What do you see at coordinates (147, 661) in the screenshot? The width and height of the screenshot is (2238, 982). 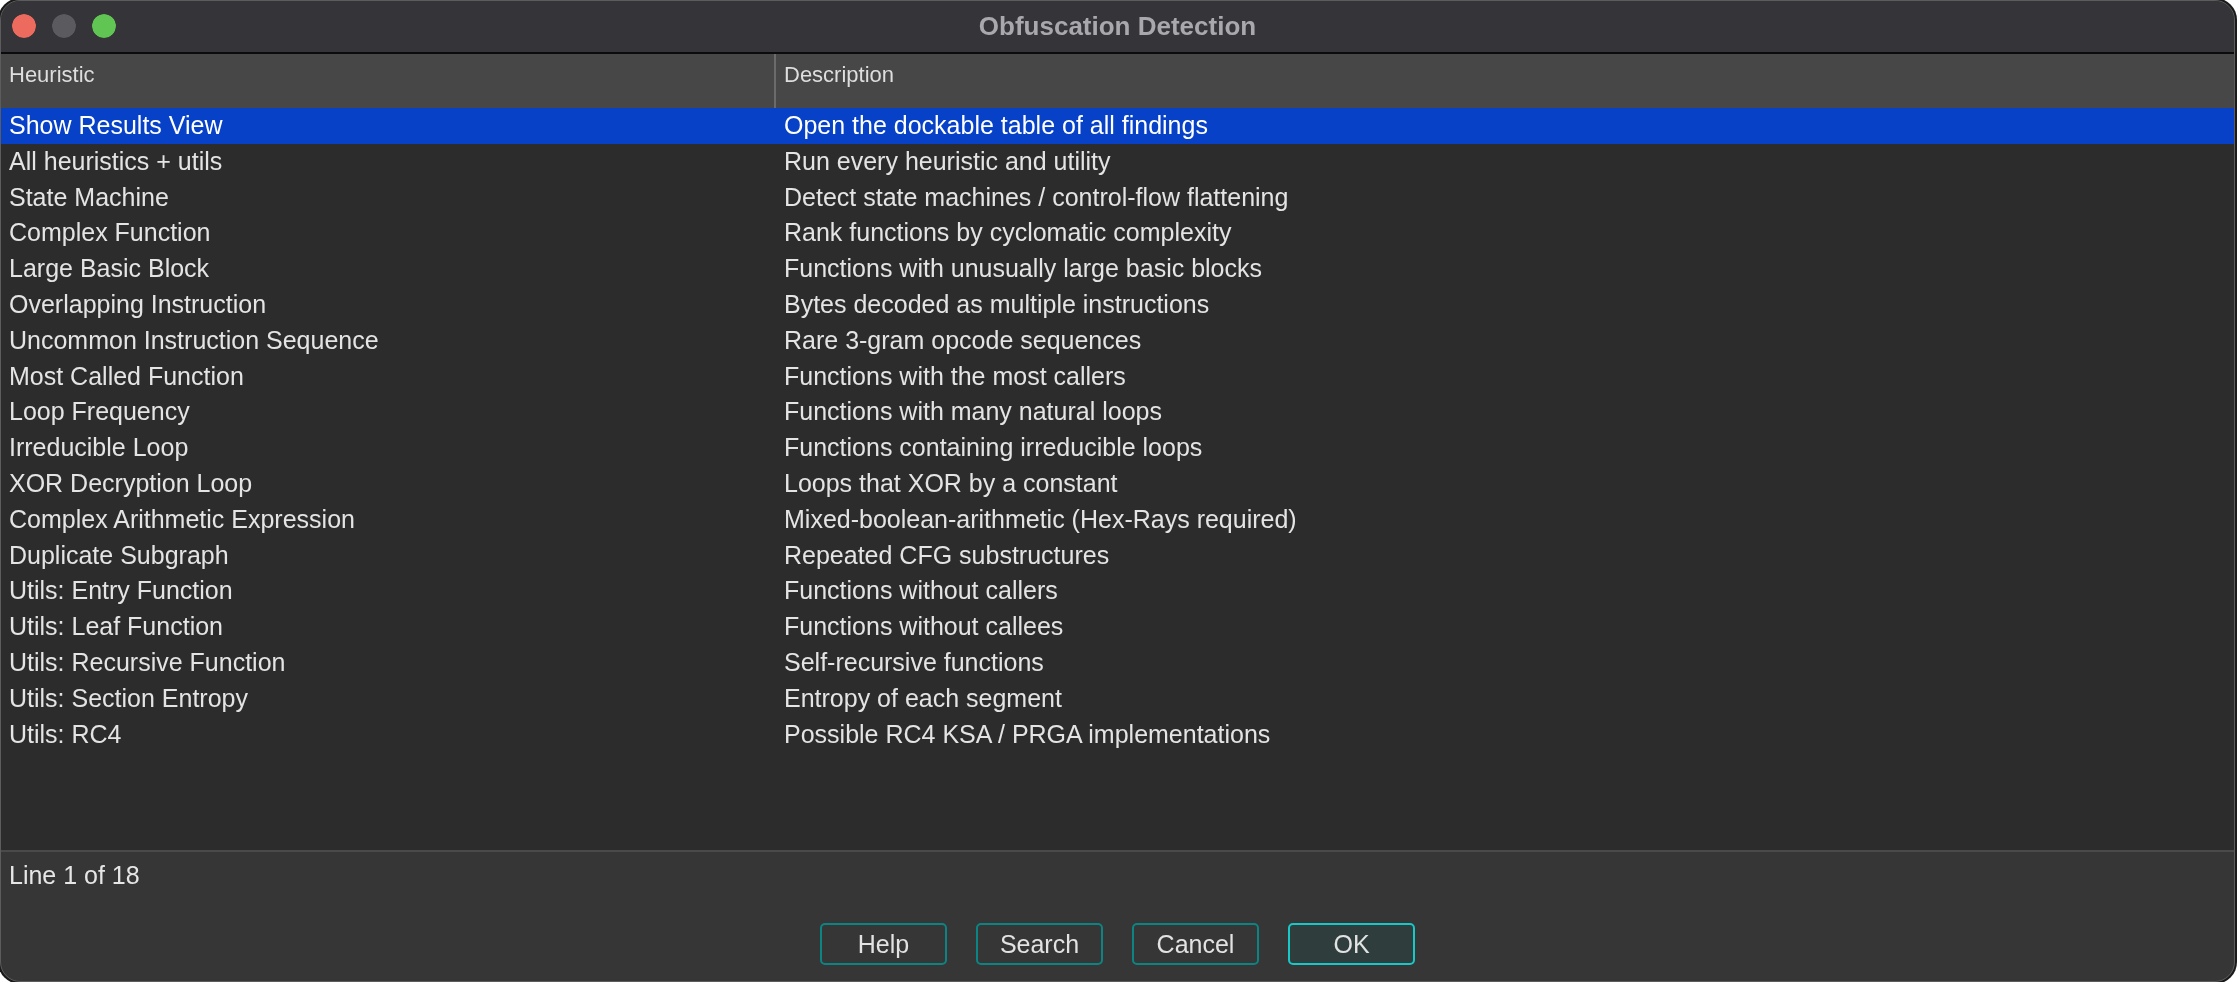 I see `table-cell: Utils: Recursive Function` at bounding box center [147, 661].